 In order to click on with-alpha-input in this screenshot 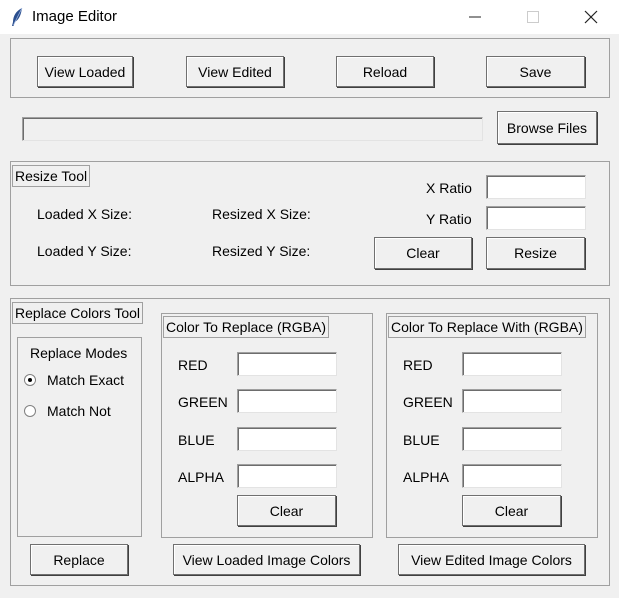, I will do `click(512, 476)`.